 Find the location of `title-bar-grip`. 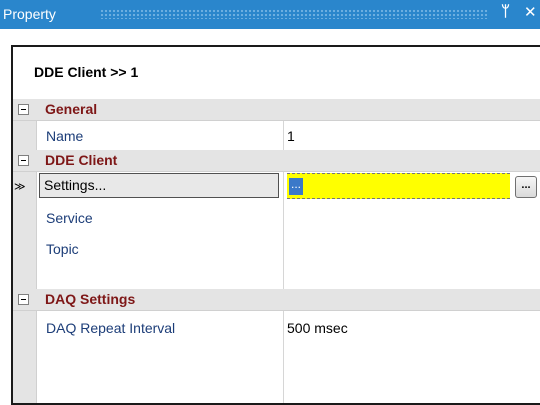

title-bar-grip is located at coordinates (294, 14).